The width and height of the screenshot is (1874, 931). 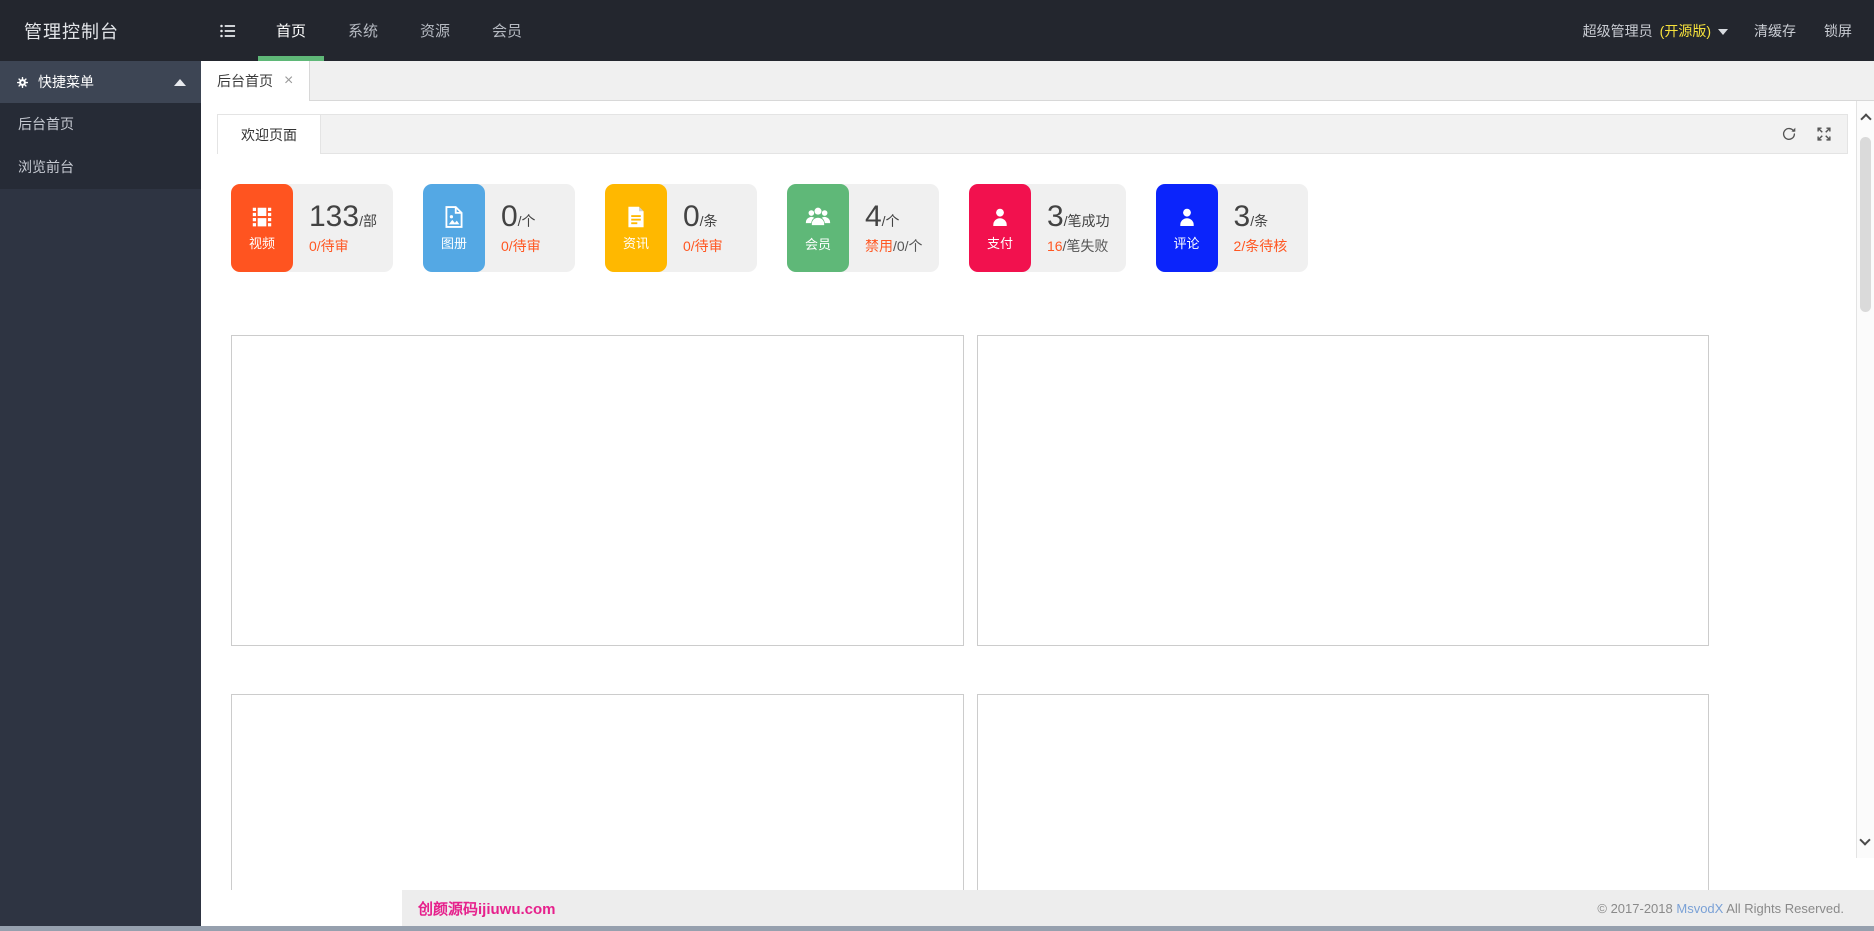 I want to click on tab-label: 后台首页, so click(x=245, y=81).